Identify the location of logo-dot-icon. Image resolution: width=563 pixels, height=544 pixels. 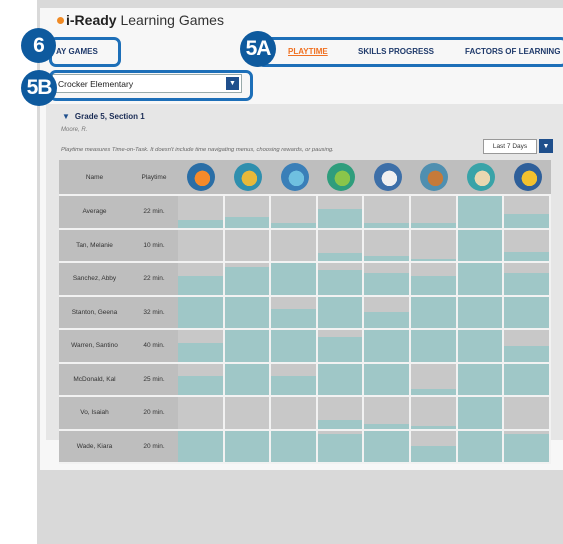
(60, 20).